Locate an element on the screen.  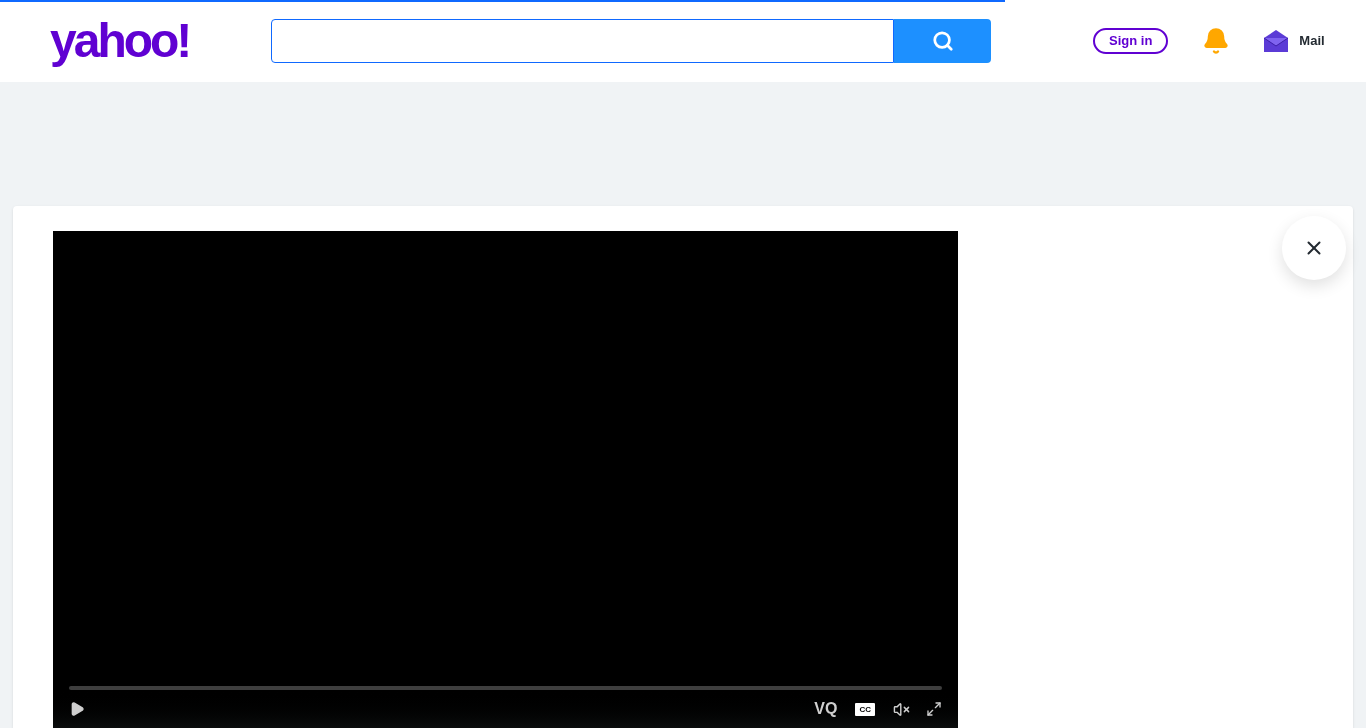
captions-button: CC is located at coordinates (865, 709).